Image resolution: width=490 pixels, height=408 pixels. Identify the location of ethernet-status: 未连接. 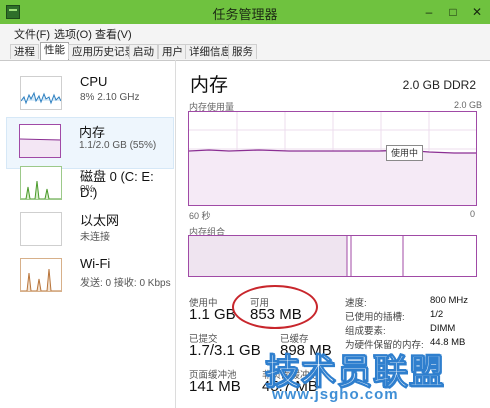
(95, 237).